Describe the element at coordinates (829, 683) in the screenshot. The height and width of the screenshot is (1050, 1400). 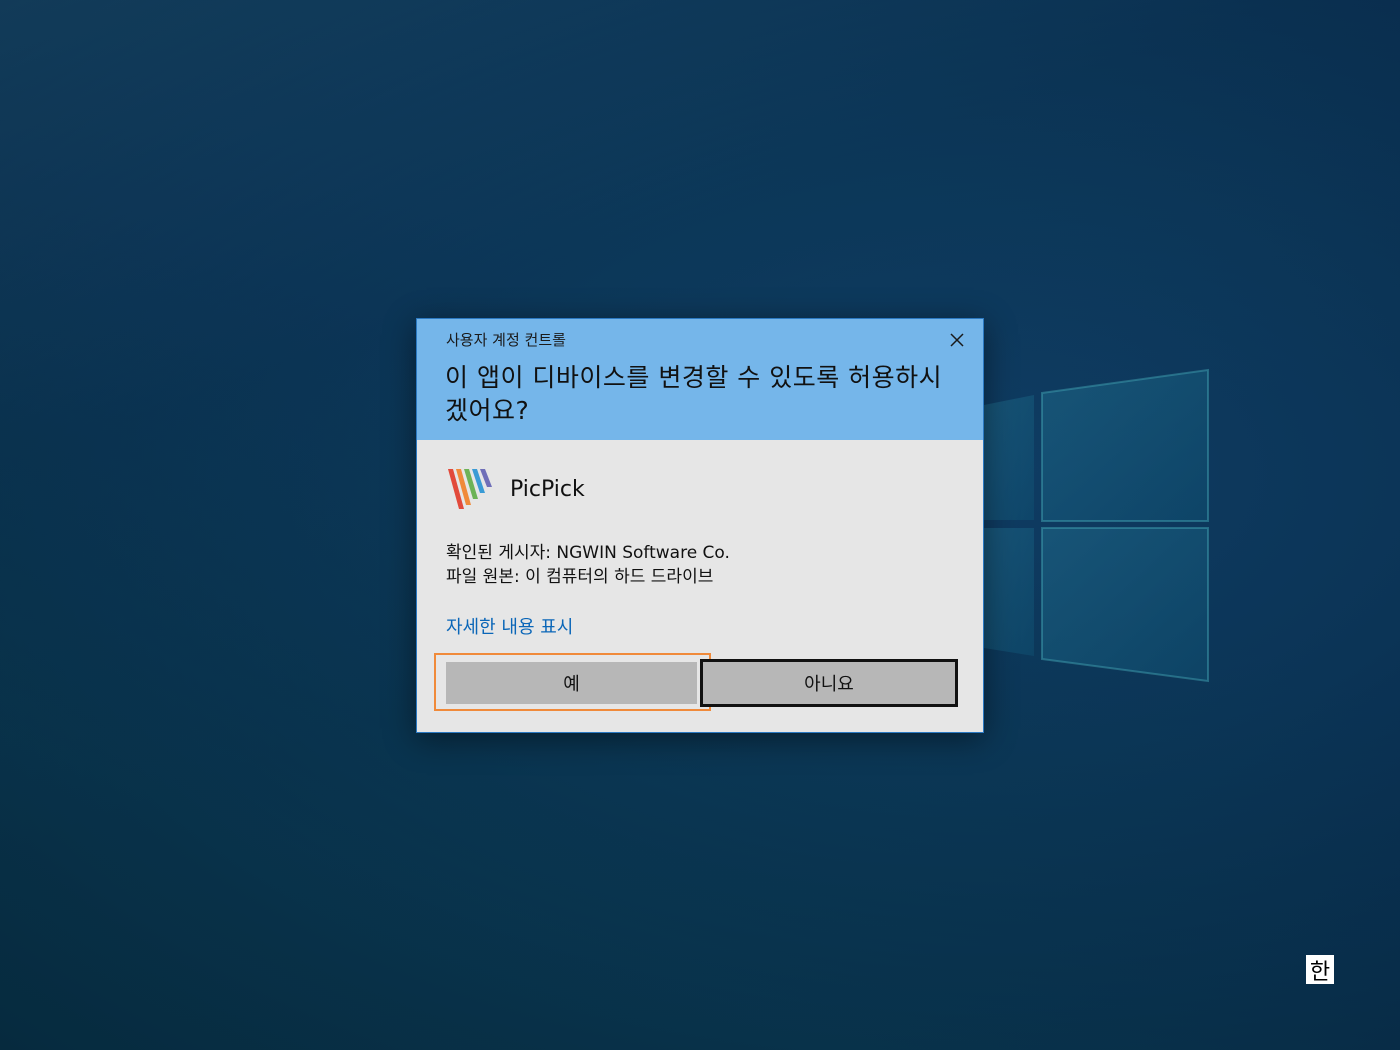
I see `no-button: 아니요` at that location.